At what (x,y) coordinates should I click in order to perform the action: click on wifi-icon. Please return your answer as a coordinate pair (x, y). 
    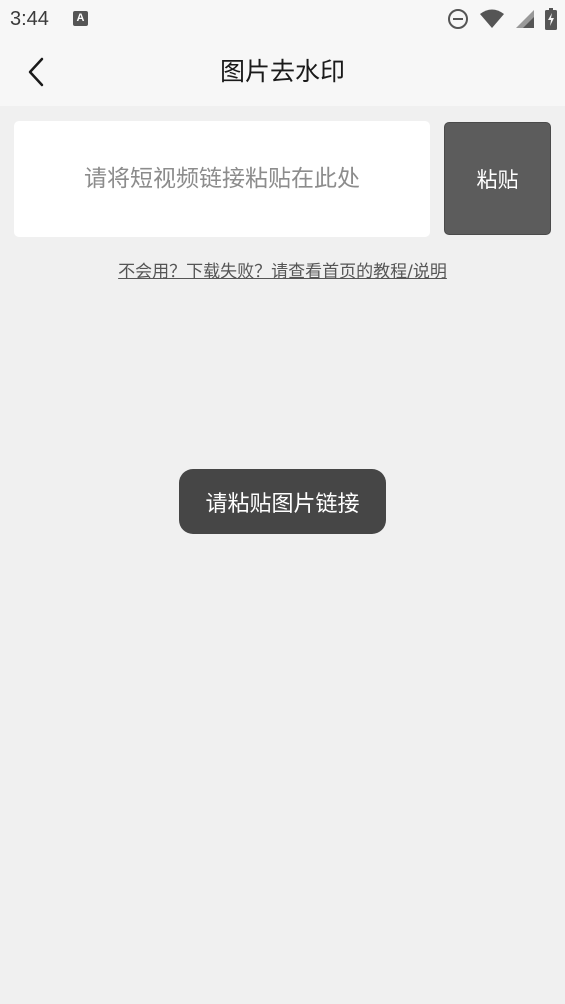
    Looking at the image, I should click on (492, 18).